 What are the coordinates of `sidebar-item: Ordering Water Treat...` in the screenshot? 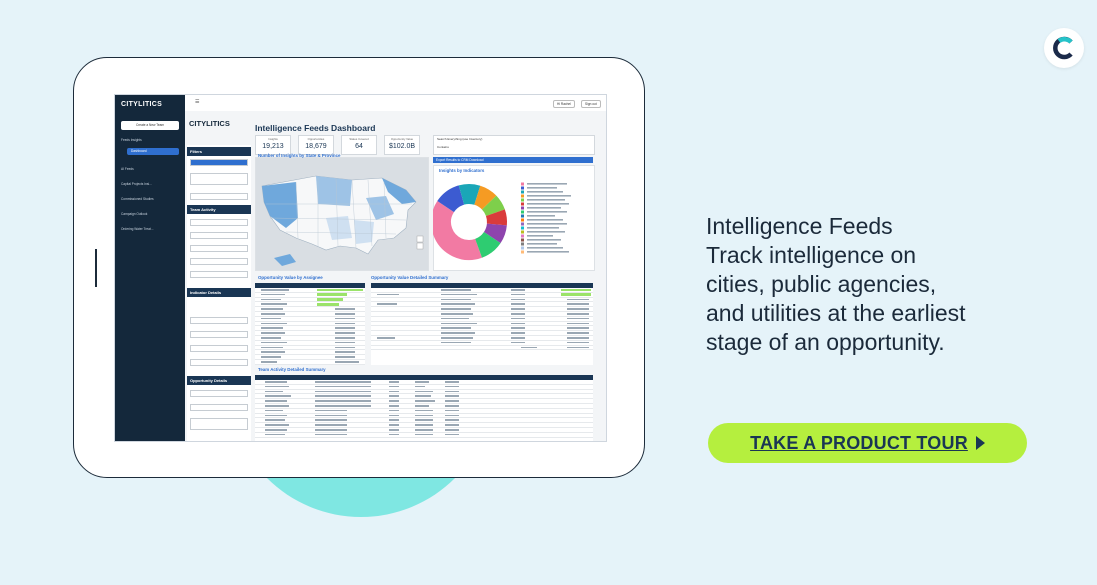 It's located at (151, 229).